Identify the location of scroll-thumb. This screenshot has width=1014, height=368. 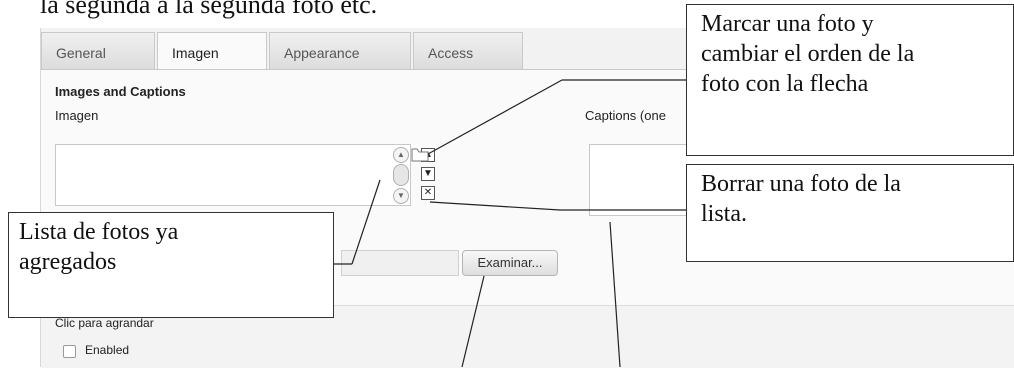
(401, 175).